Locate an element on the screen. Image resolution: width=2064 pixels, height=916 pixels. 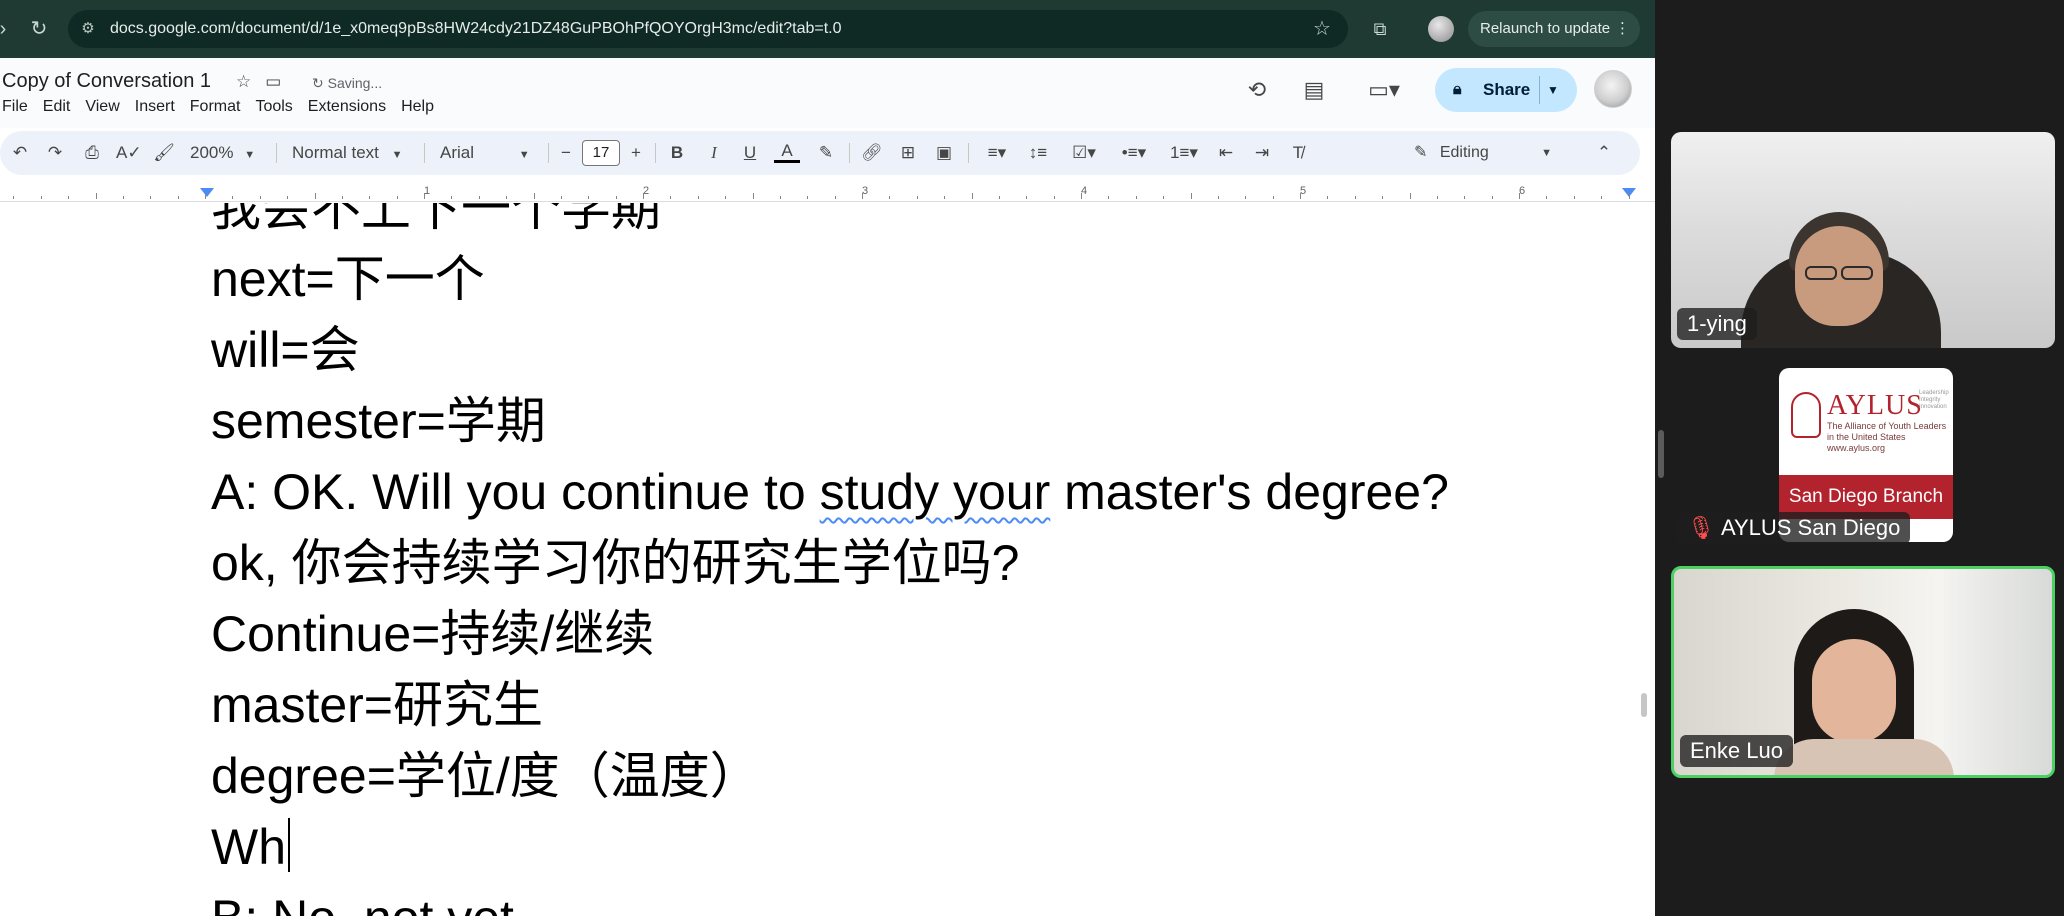
bold-icon: B is located at coordinates (677, 153).